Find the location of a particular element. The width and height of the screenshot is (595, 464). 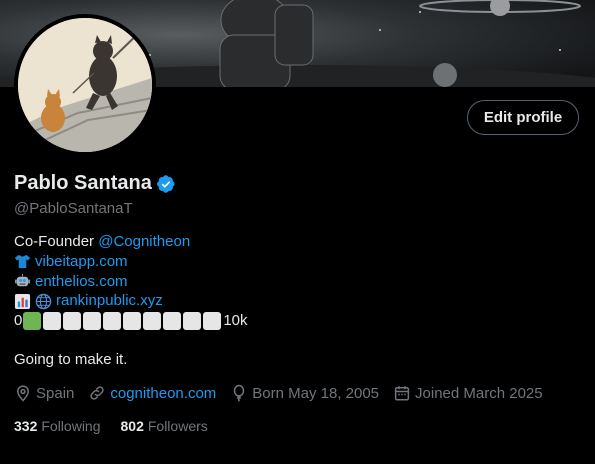

cognitheon-mention-link: @Cognitheon is located at coordinates (144, 242).